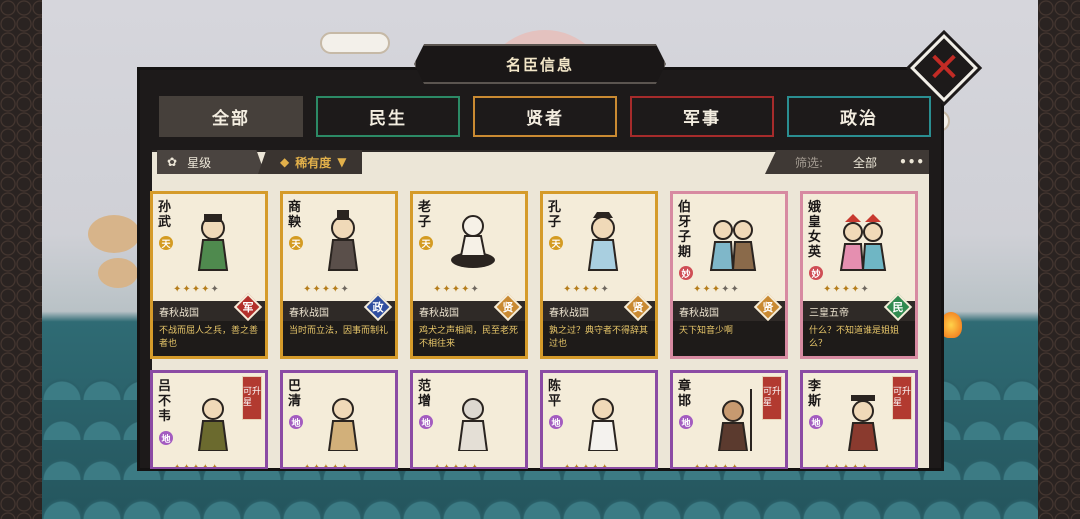  What do you see at coordinates (859, 275) in the screenshot?
I see `minister-card: 娥皇女英 妙 ✦✦✦✦✦ 三皇五帝 民 什么？不知道谁是姐姐么？` at bounding box center [859, 275].